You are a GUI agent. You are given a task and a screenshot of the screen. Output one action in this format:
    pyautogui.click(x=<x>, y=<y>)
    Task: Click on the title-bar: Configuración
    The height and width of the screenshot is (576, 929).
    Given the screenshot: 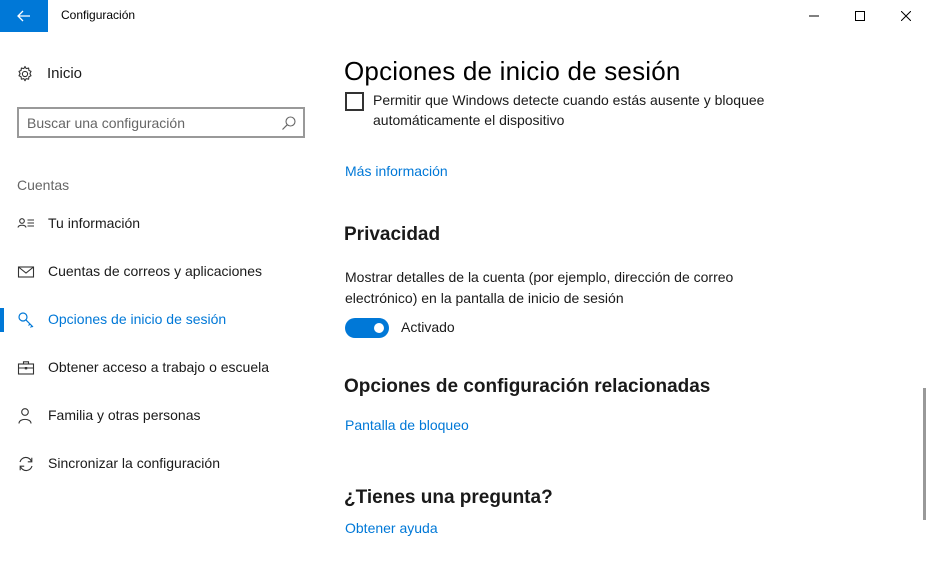 What is the action you would take?
    pyautogui.click(x=464, y=16)
    